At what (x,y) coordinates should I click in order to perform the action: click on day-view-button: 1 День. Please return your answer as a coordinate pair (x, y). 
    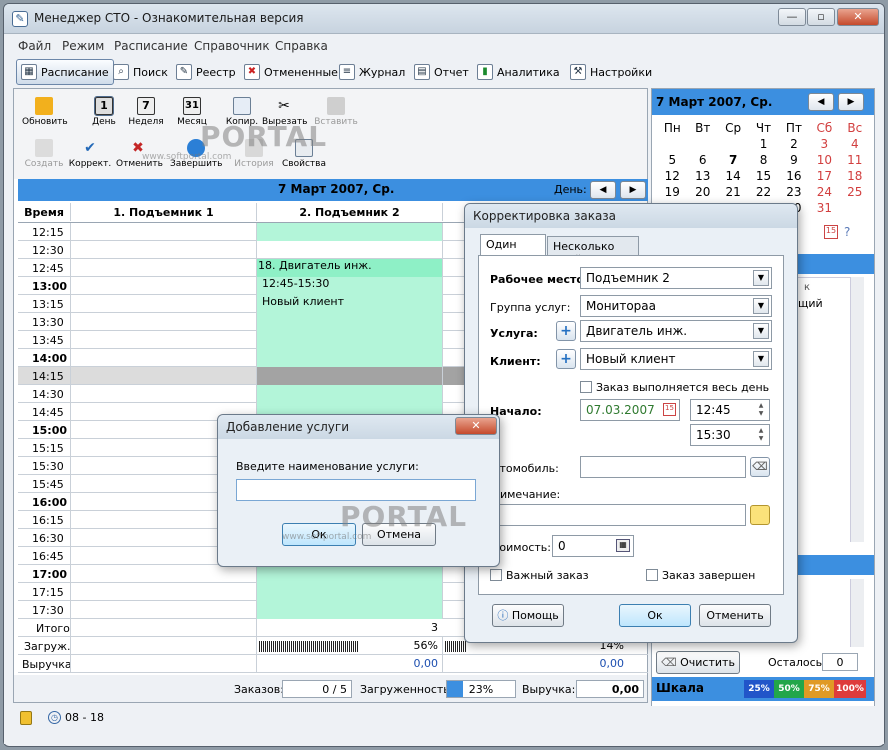
    Looking at the image, I should click on (104, 111).